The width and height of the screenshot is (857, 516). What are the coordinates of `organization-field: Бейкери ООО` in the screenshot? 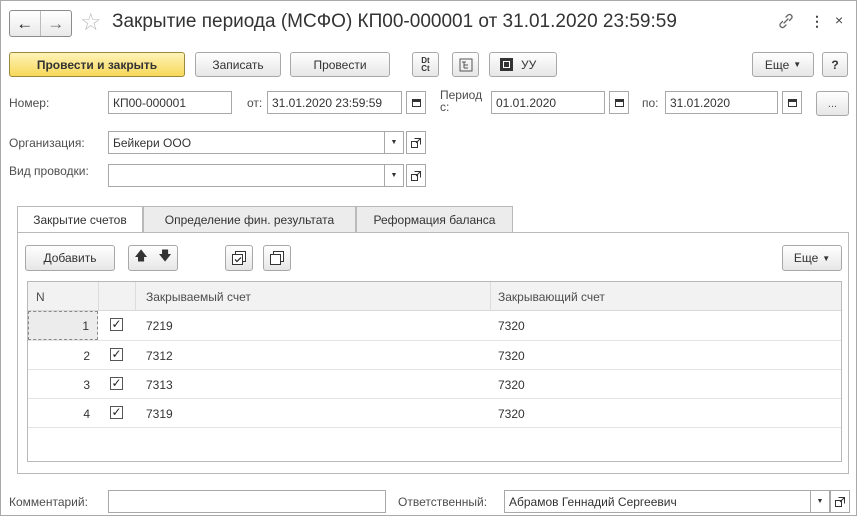 It's located at (246, 142).